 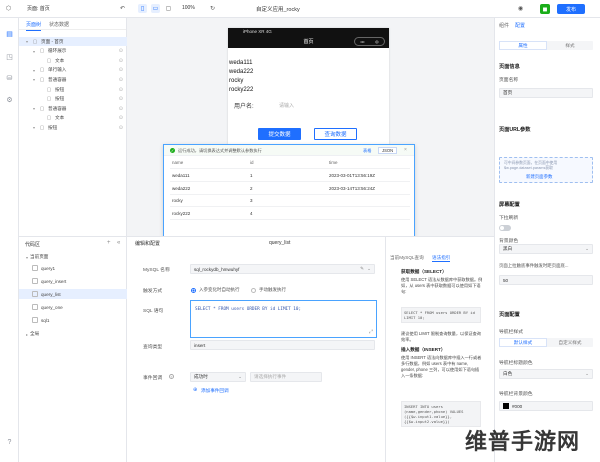 I want to click on mysql-name-label: MySQL 名称, so click(x=156, y=270).